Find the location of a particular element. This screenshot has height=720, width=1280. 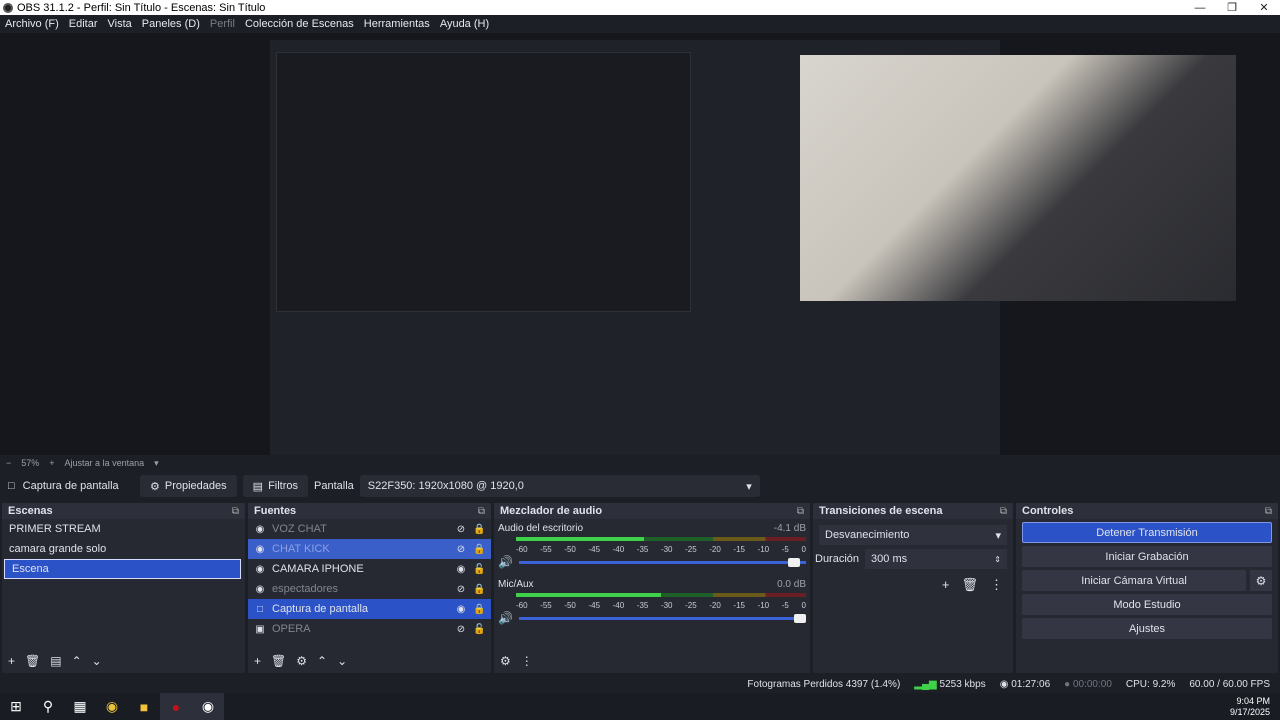

windows-start-icon: ⊞ is located at coordinates (16, 706).